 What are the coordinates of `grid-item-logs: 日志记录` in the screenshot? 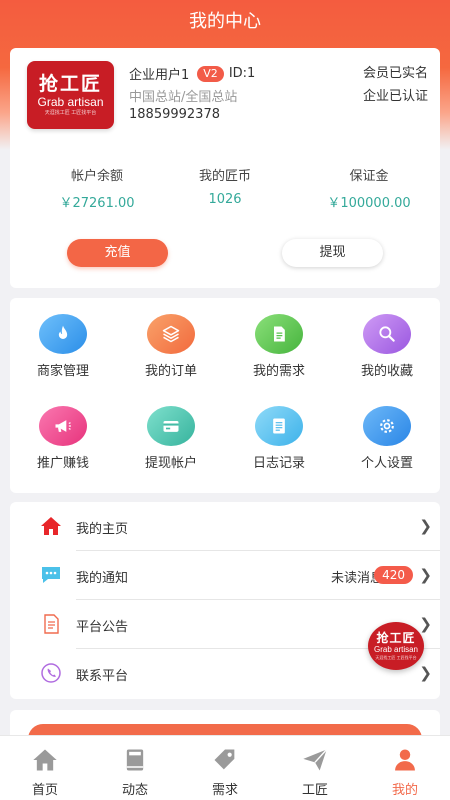 It's located at (279, 438).